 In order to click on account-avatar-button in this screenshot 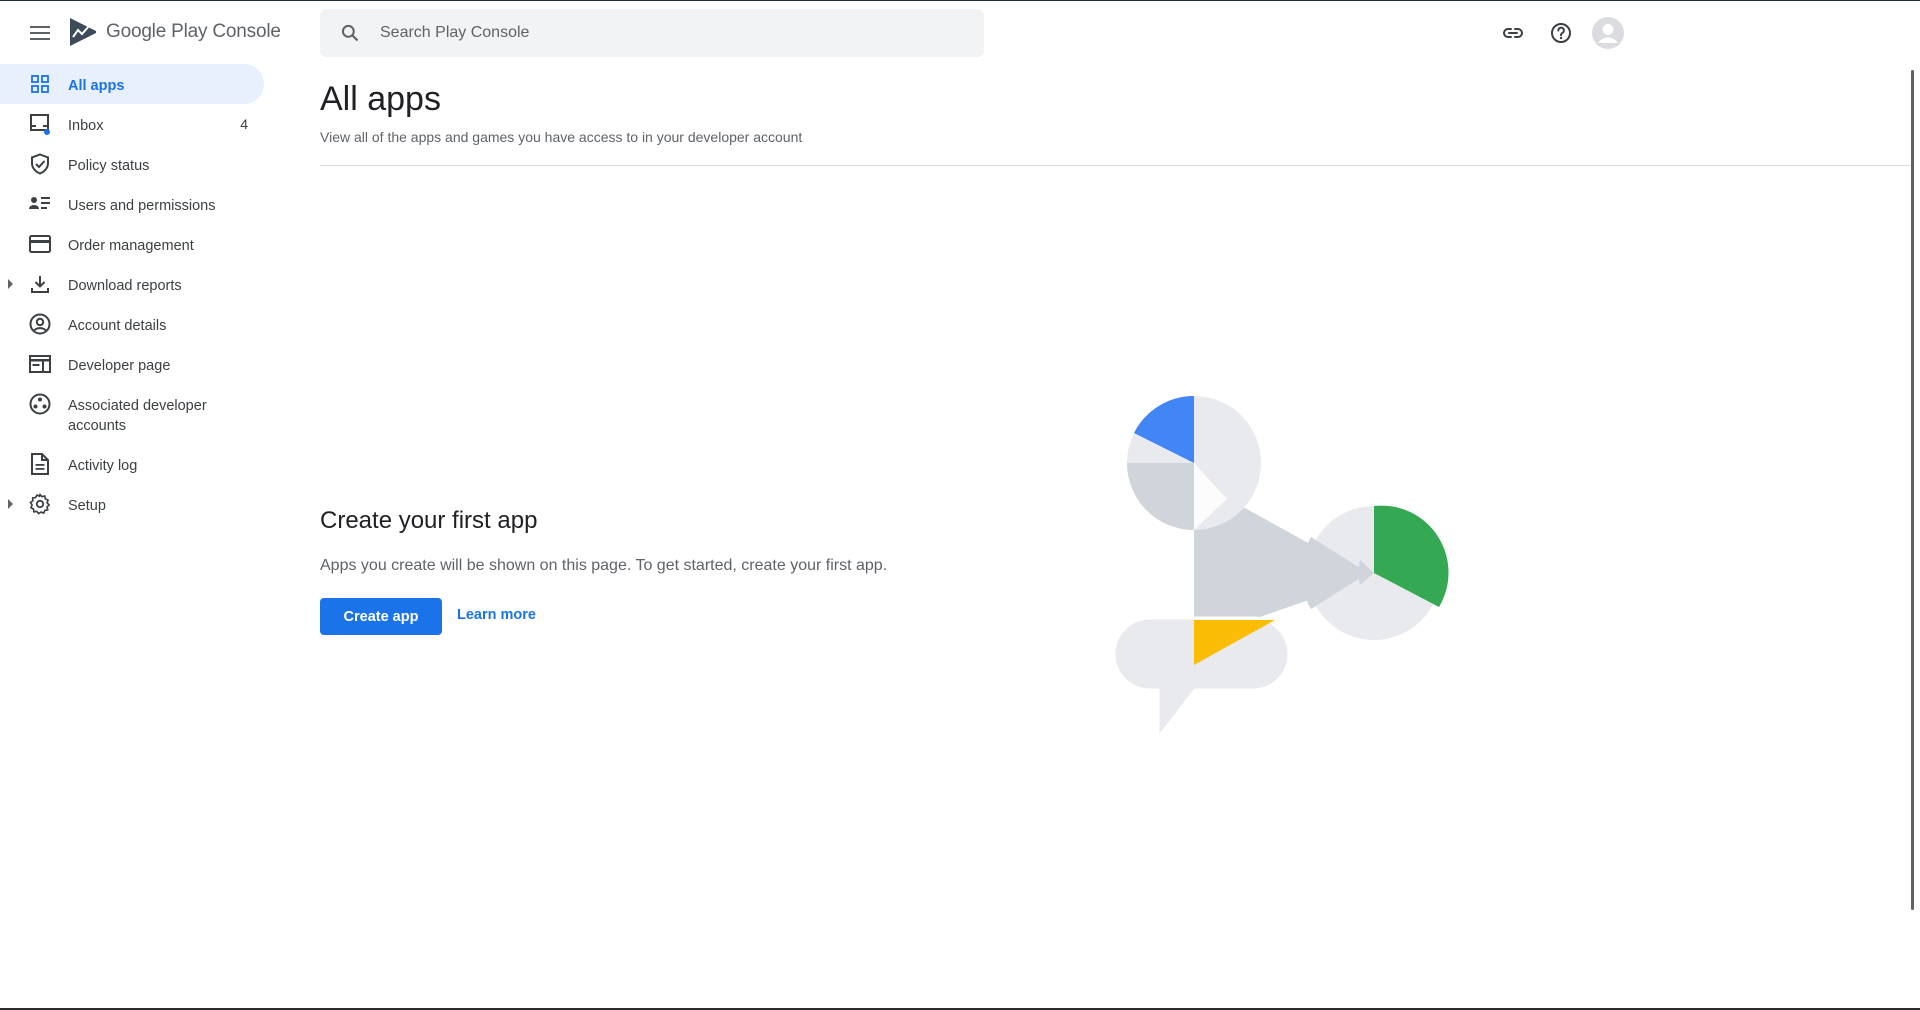, I will do `click(1608, 33)`.